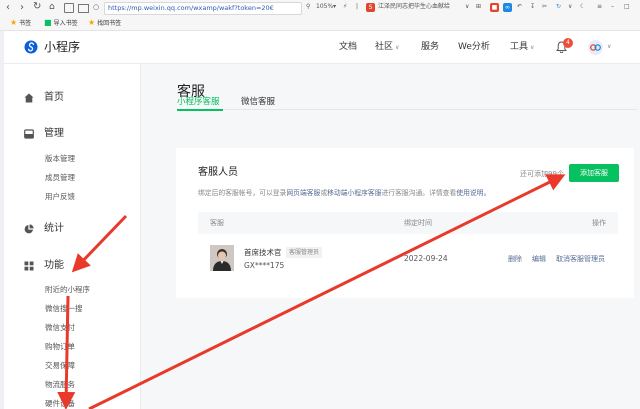  I want to click on agent-name: 首席技术官, so click(263, 252).